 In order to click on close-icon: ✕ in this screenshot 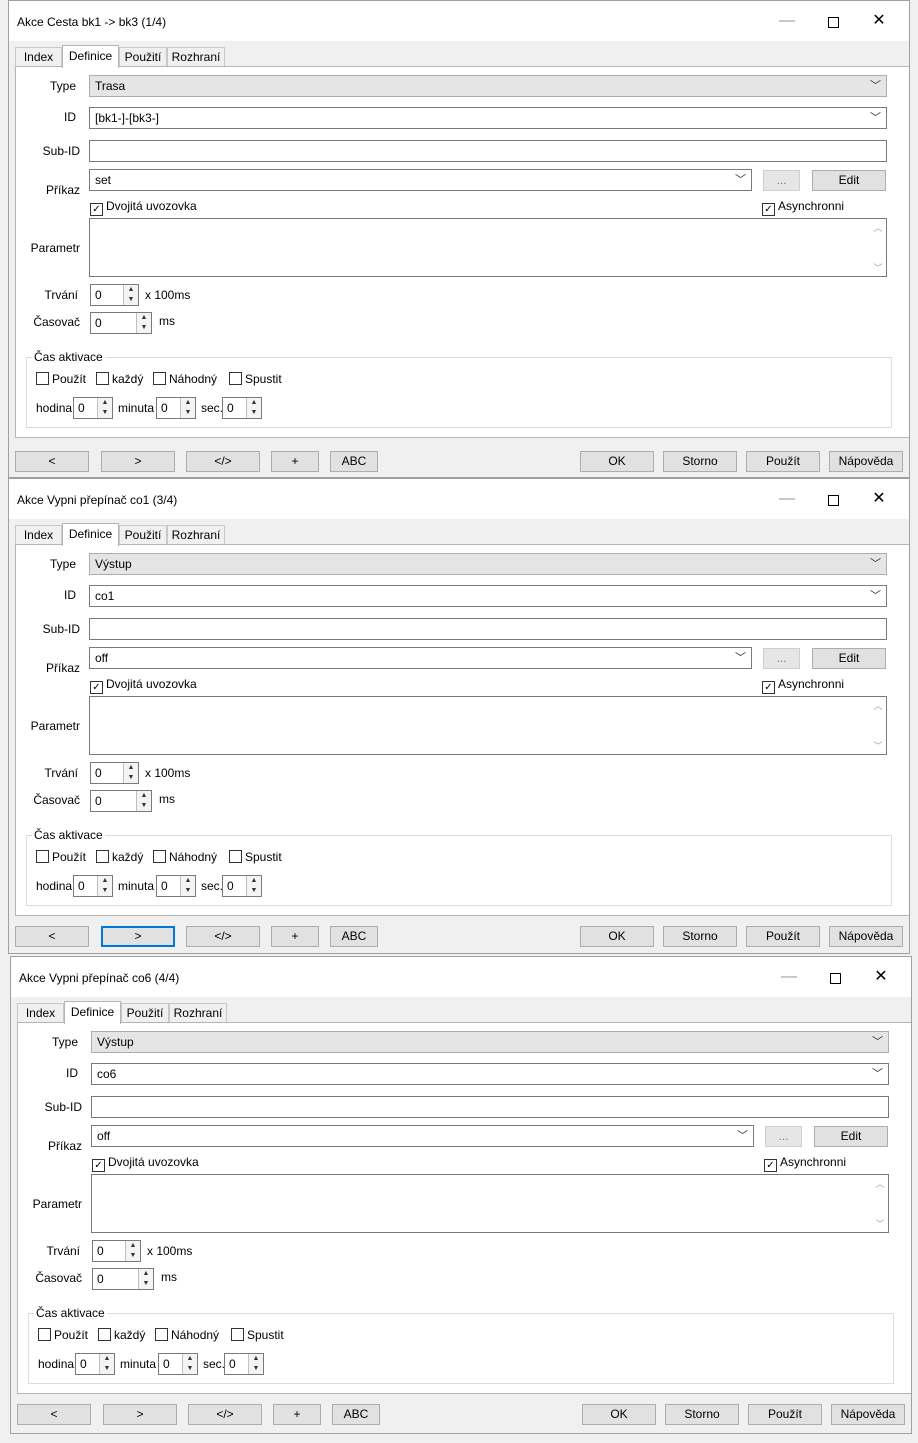, I will do `click(881, 977)`.